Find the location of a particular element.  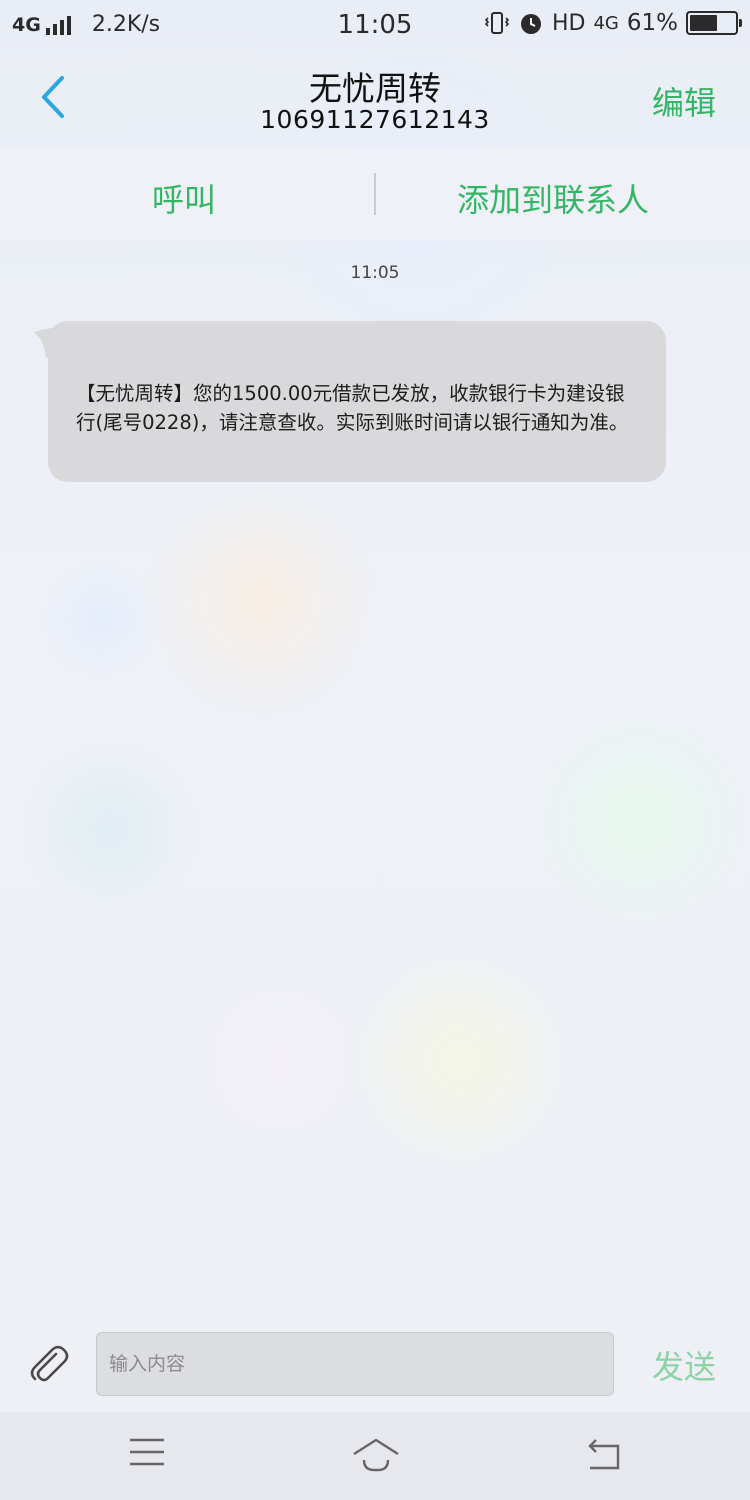

call-button: 呼叫 is located at coordinates (184, 198).